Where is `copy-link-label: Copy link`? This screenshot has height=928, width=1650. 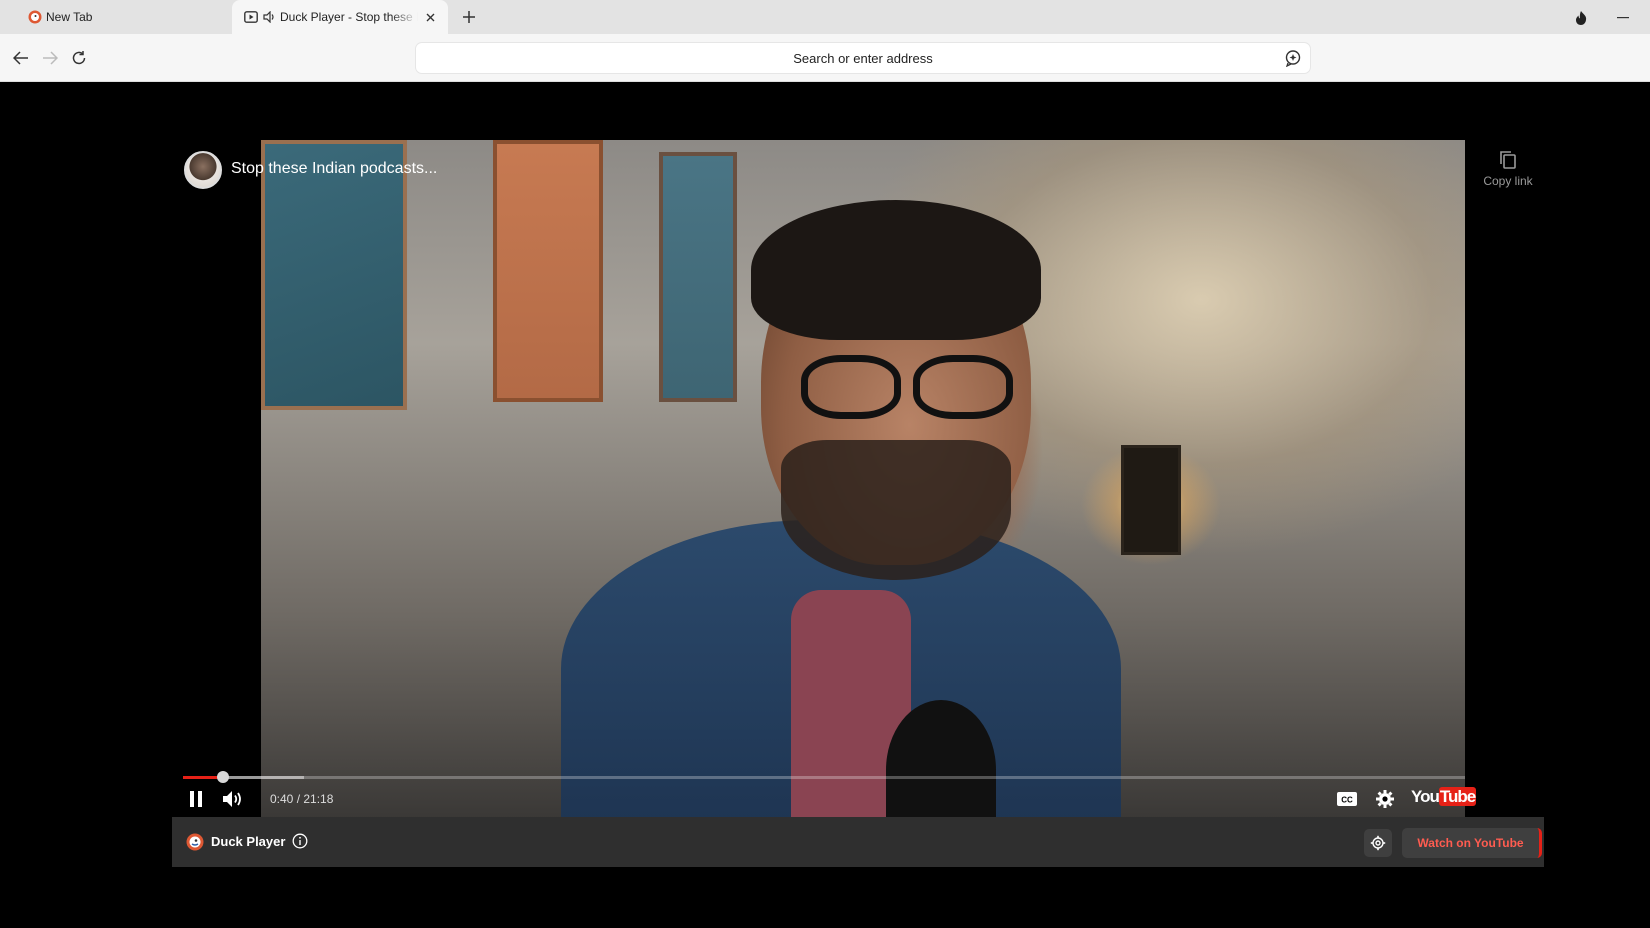
copy-link-label: Copy link is located at coordinates (1508, 181).